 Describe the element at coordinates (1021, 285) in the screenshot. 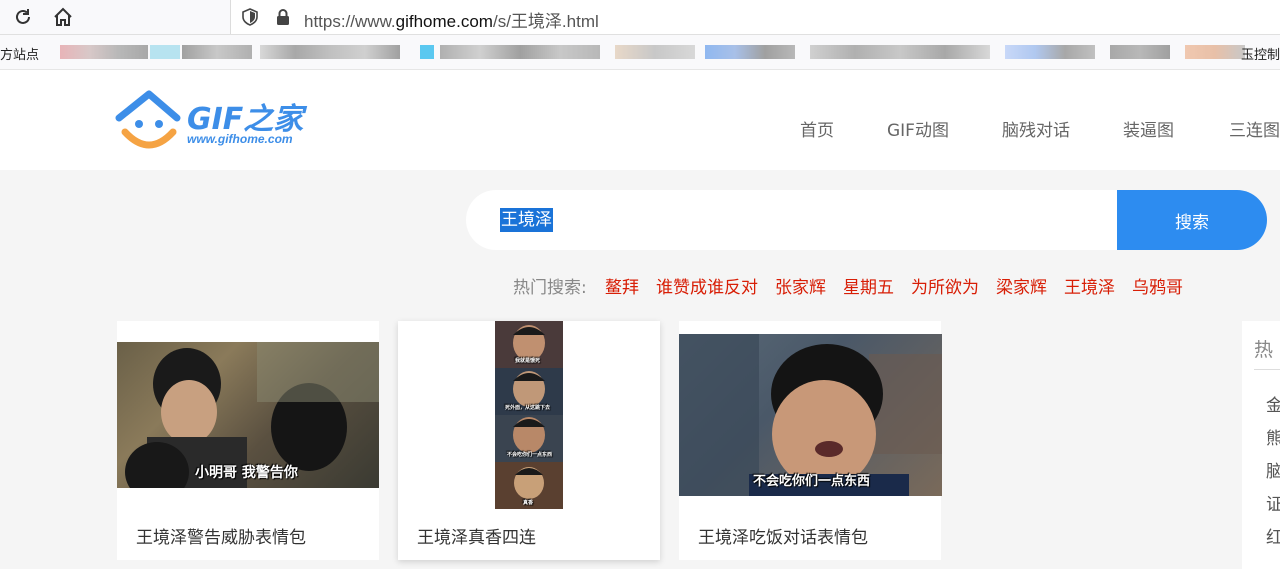

I see `hot-search-item: 梁家辉` at that location.